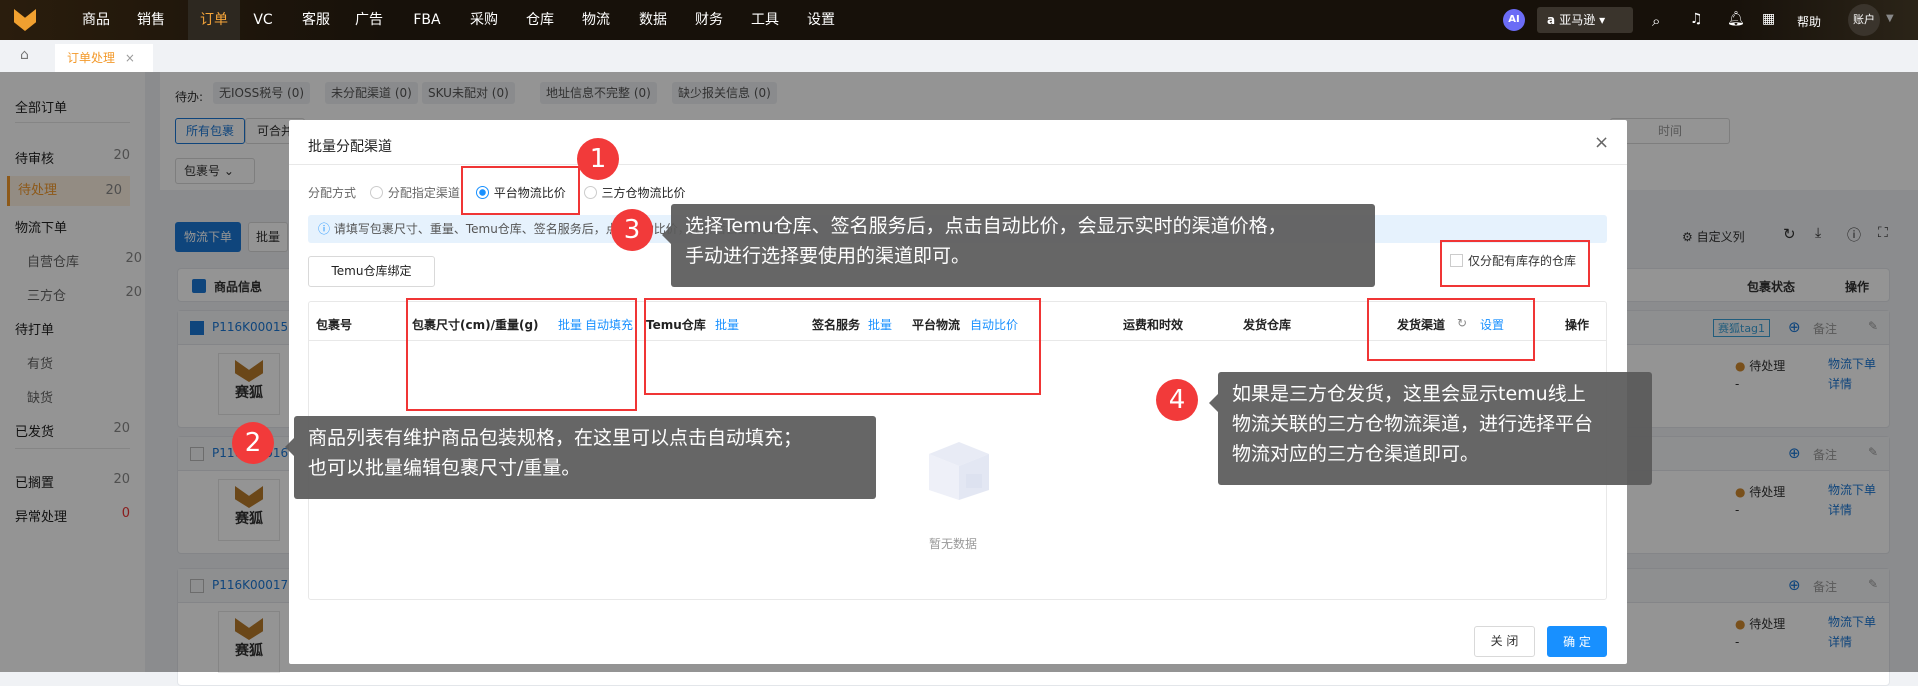 Image resolution: width=1918 pixels, height=686 pixels. What do you see at coordinates (1413, 424) in the screenshot?
I see `tip-line: 物流关联的三方仓物流渠道，进行选择平台` at bounding box center [1413, 424].